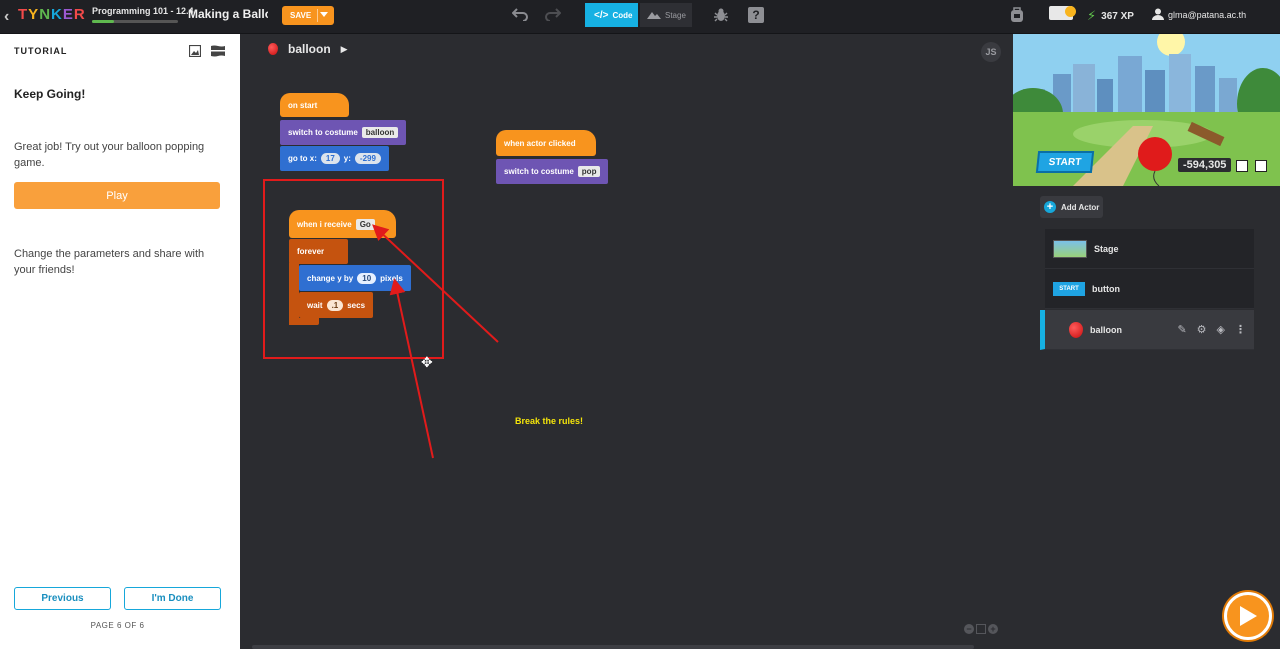  Describe the element at coordinates (1207, 15) in the screenshot. I see `user-email: glma@patana.ac.th` at that location.